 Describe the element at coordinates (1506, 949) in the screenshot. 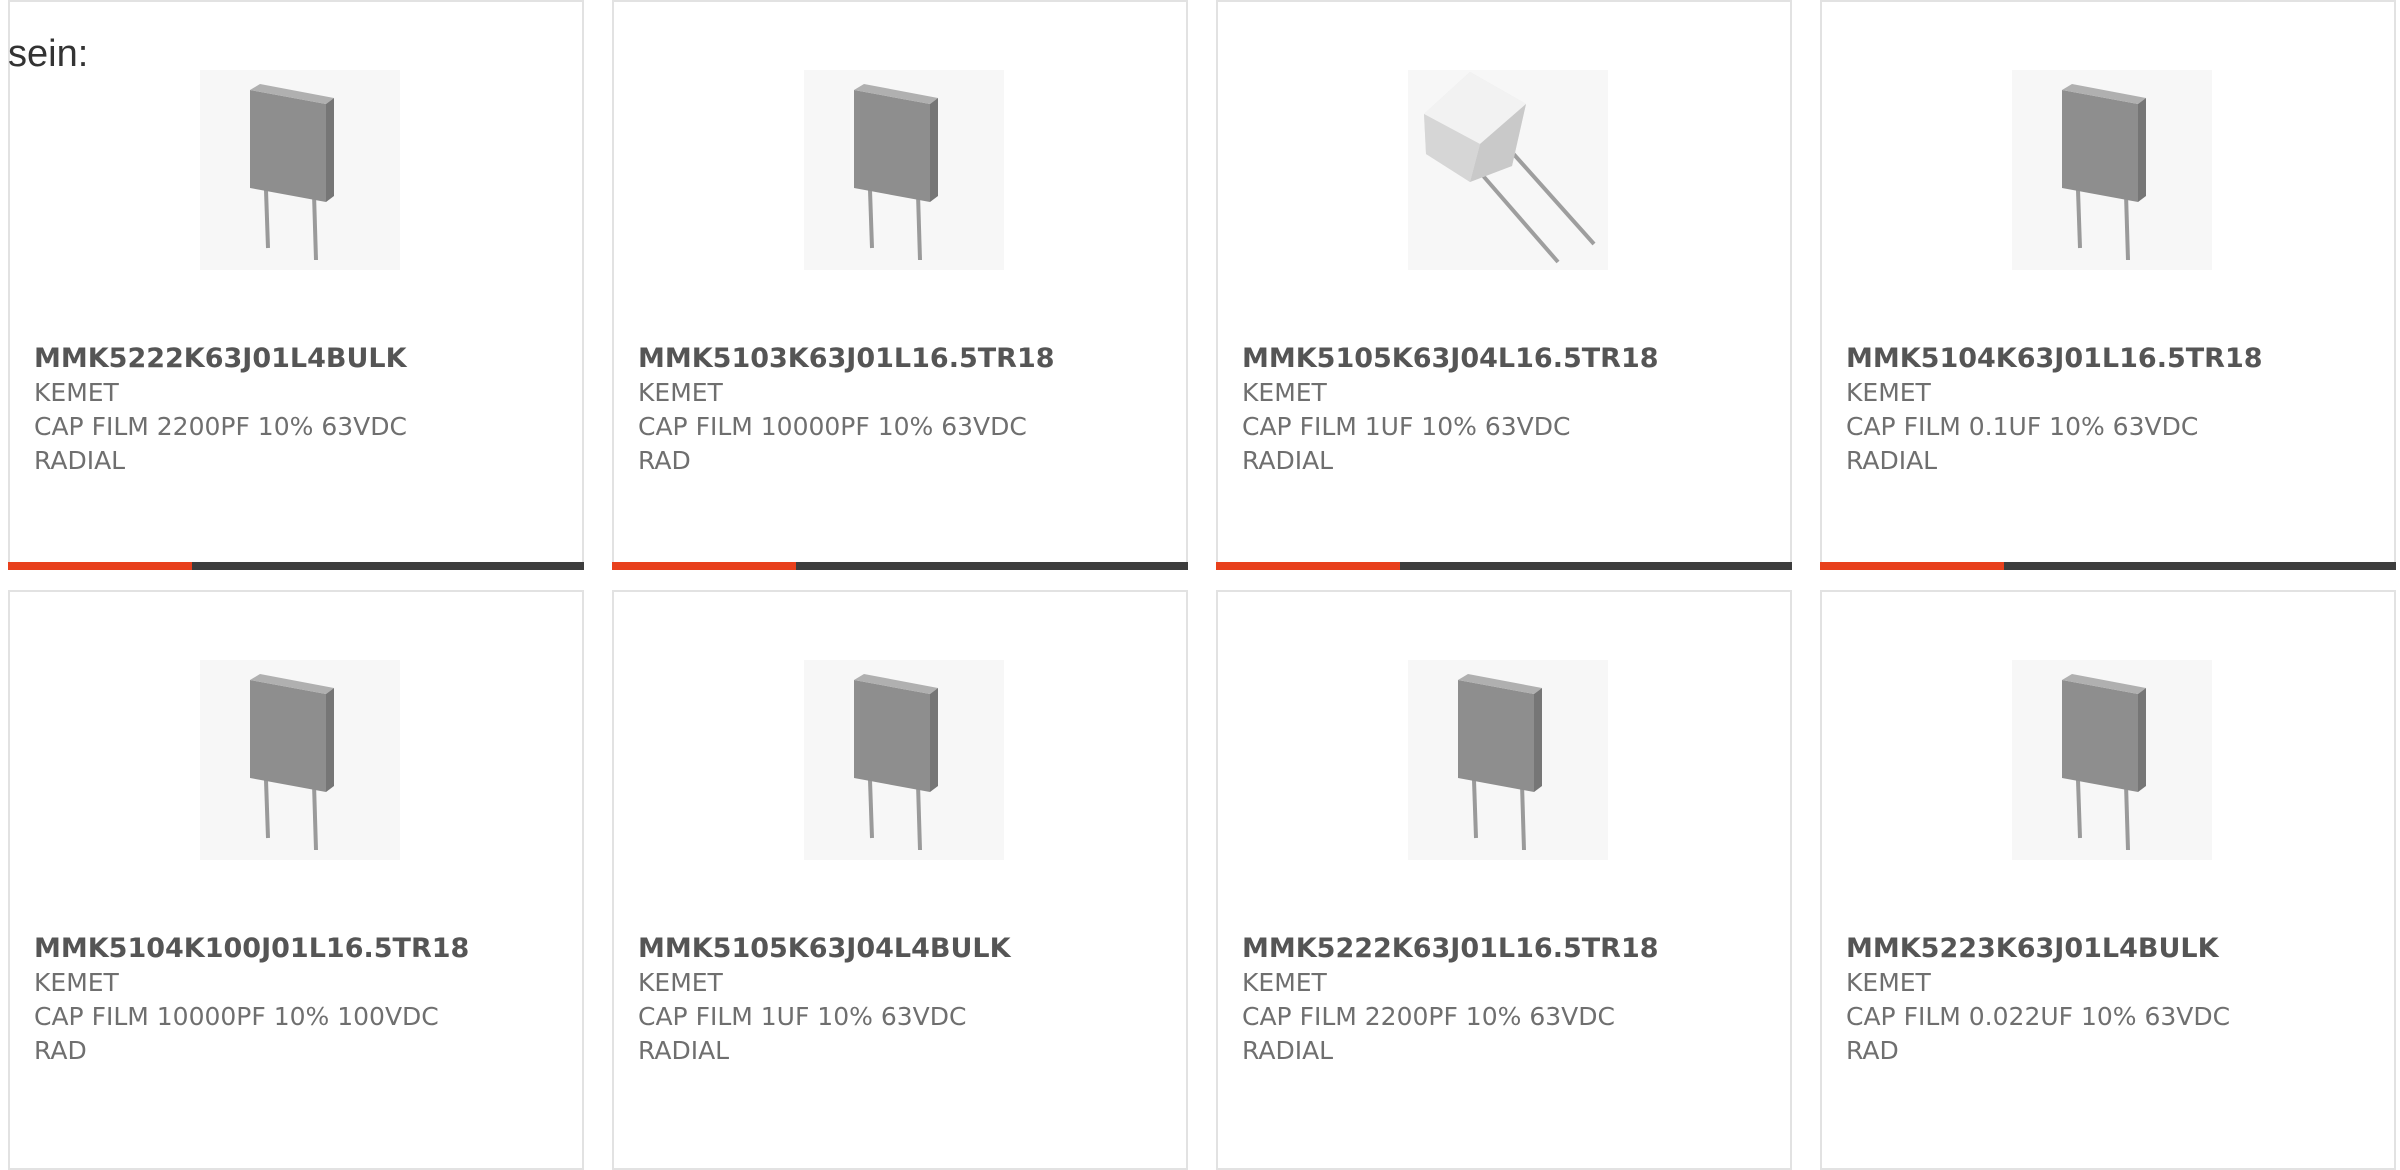

I see `part-number: MMK5222K63J01L16.5TR18` at that location.